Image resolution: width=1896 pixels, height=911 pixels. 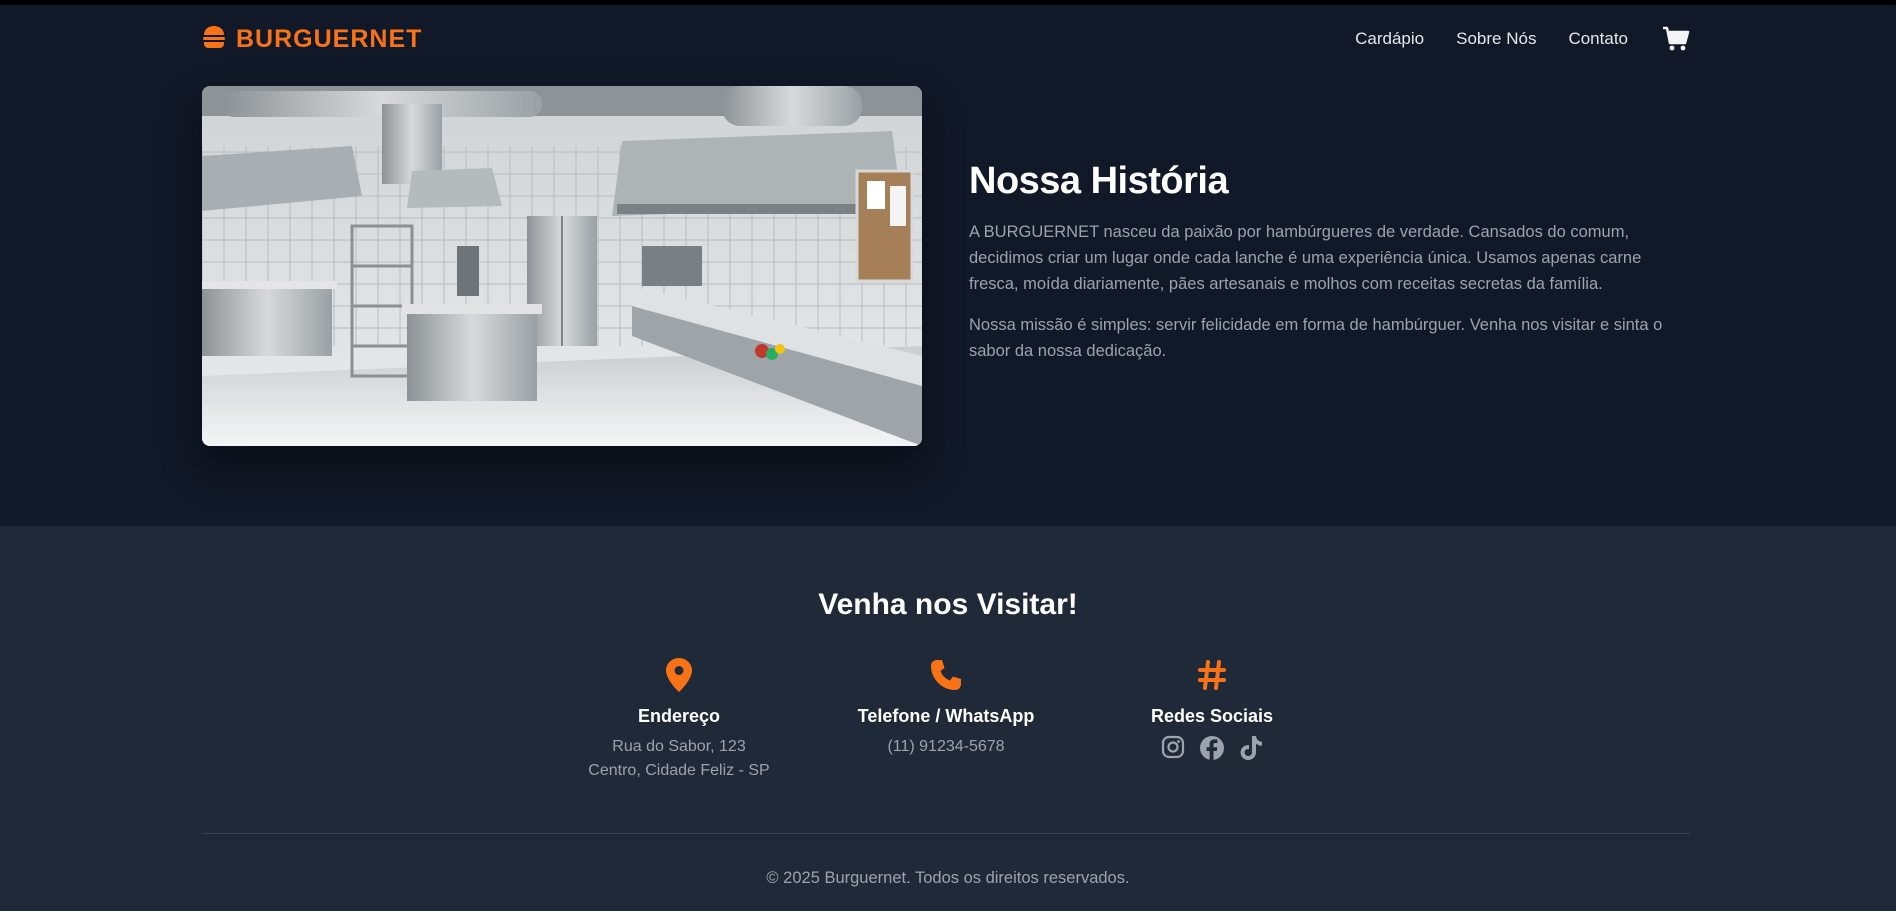 I want to click on top-border, so click(x=948, y=2).